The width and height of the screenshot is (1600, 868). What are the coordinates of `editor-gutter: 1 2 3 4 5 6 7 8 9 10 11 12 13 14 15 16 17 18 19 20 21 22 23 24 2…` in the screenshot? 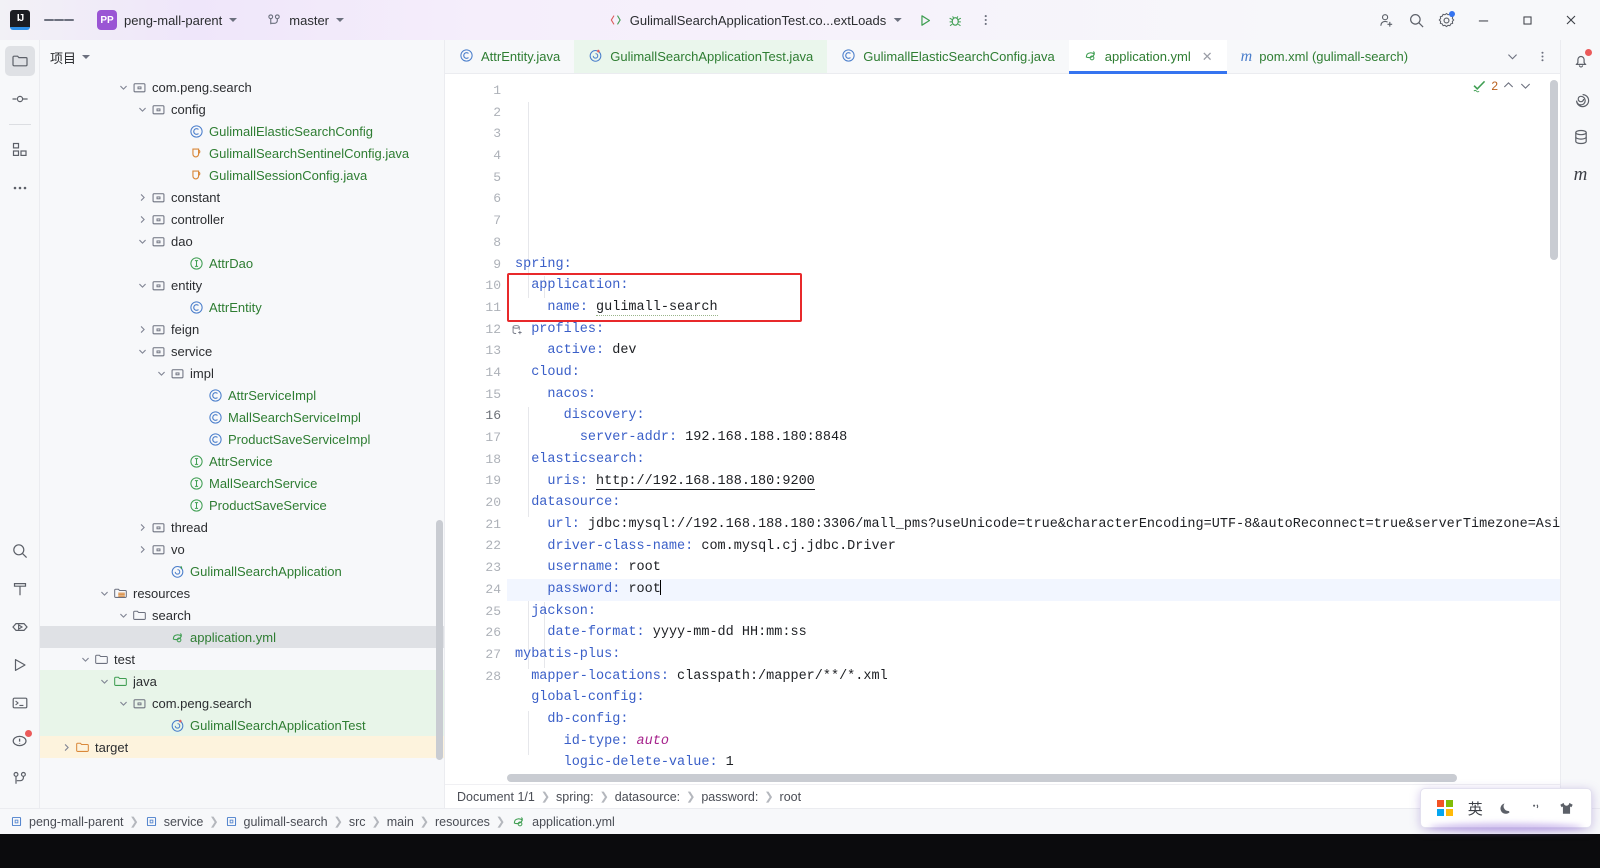 It's located at (483, 423).